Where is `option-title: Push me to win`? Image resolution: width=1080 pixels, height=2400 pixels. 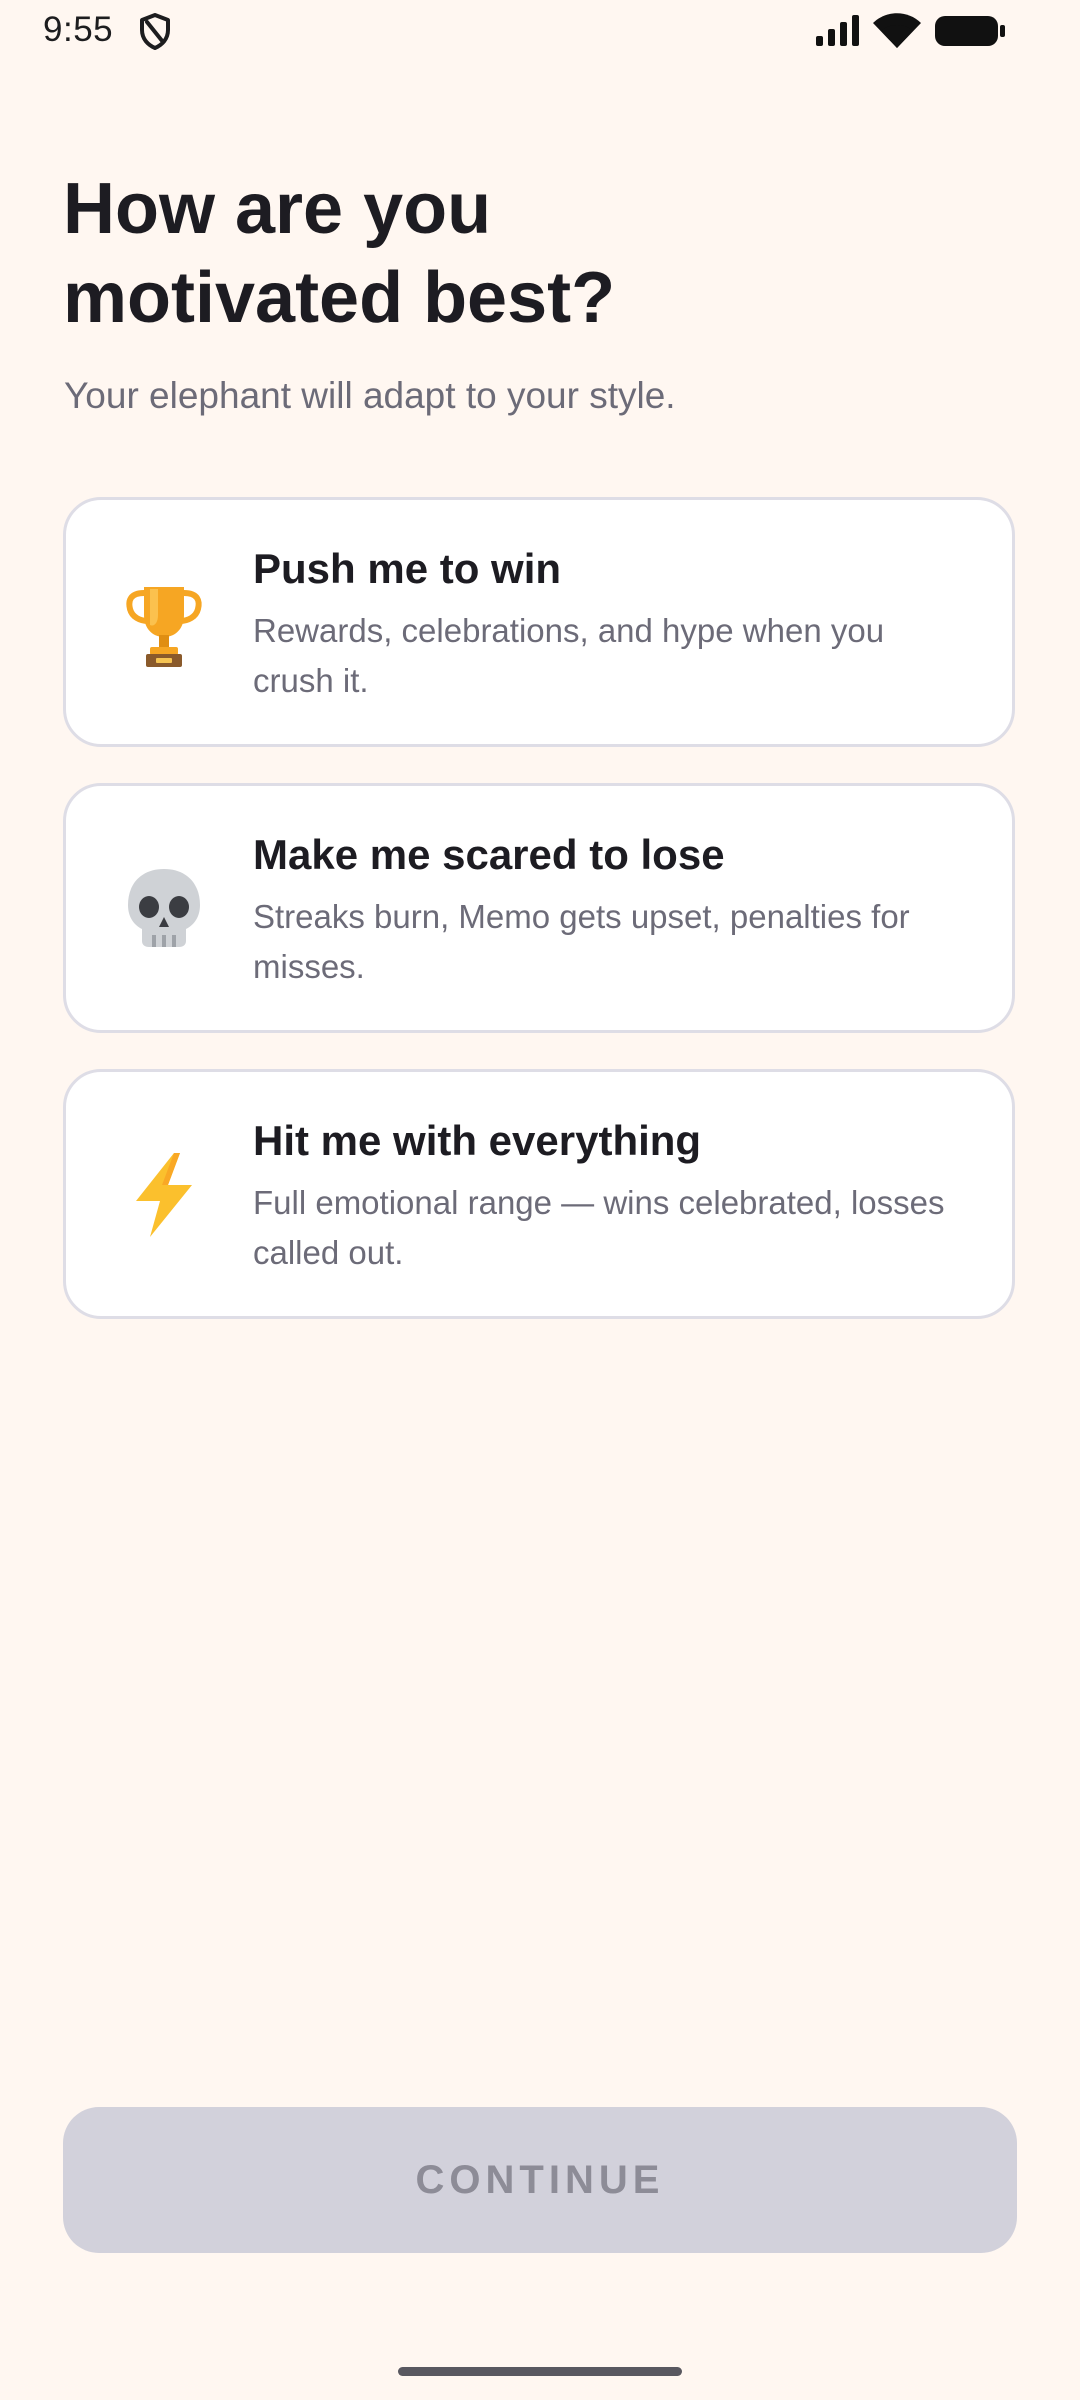
option-title: Push me to win is located at coordinates (407, 568).